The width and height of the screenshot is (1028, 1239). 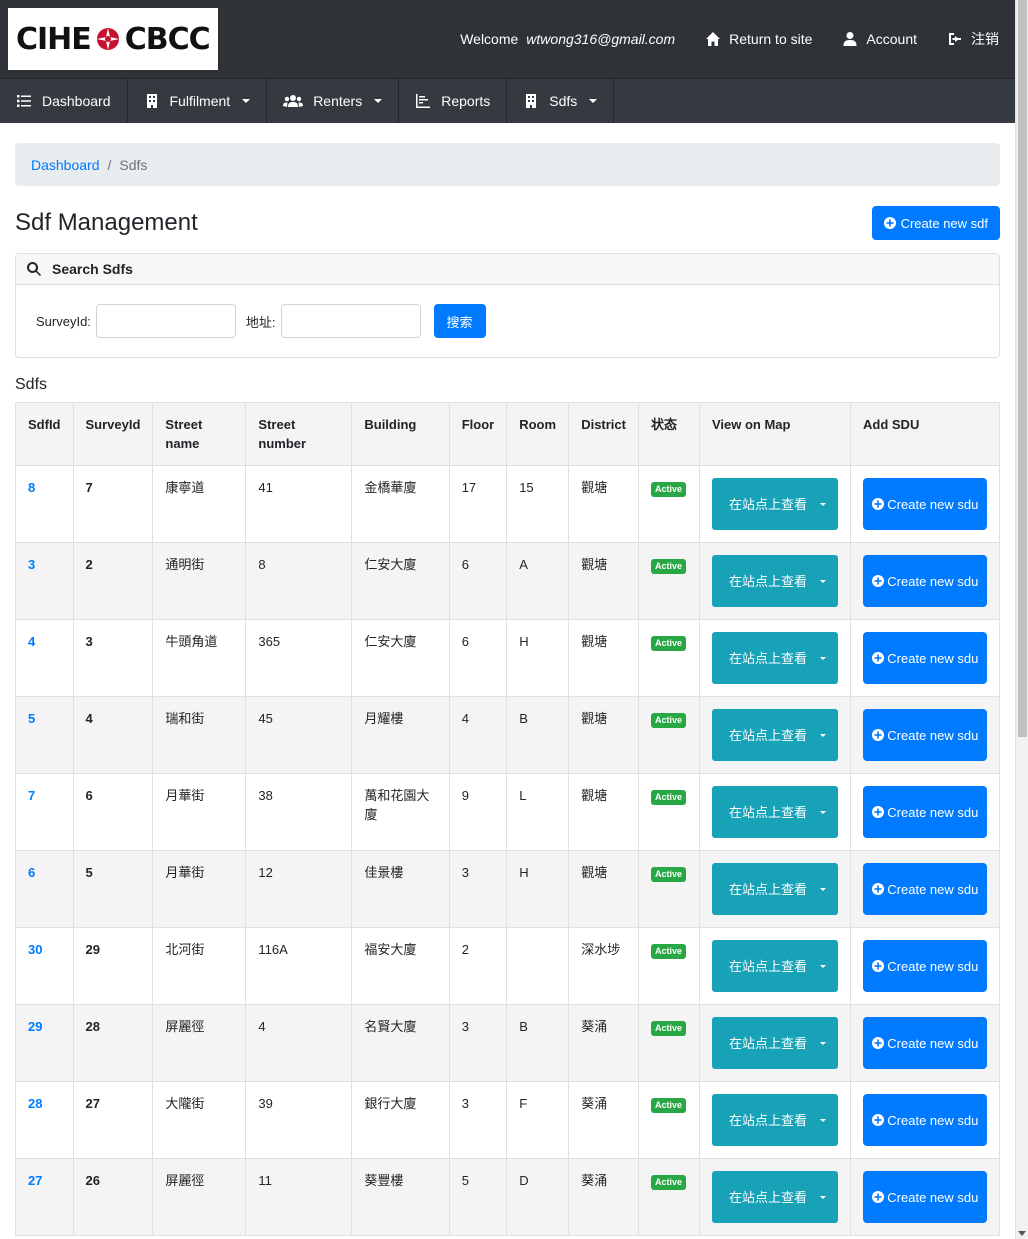 I want to click on cell-floor: 3, so click(x=478, y=889).